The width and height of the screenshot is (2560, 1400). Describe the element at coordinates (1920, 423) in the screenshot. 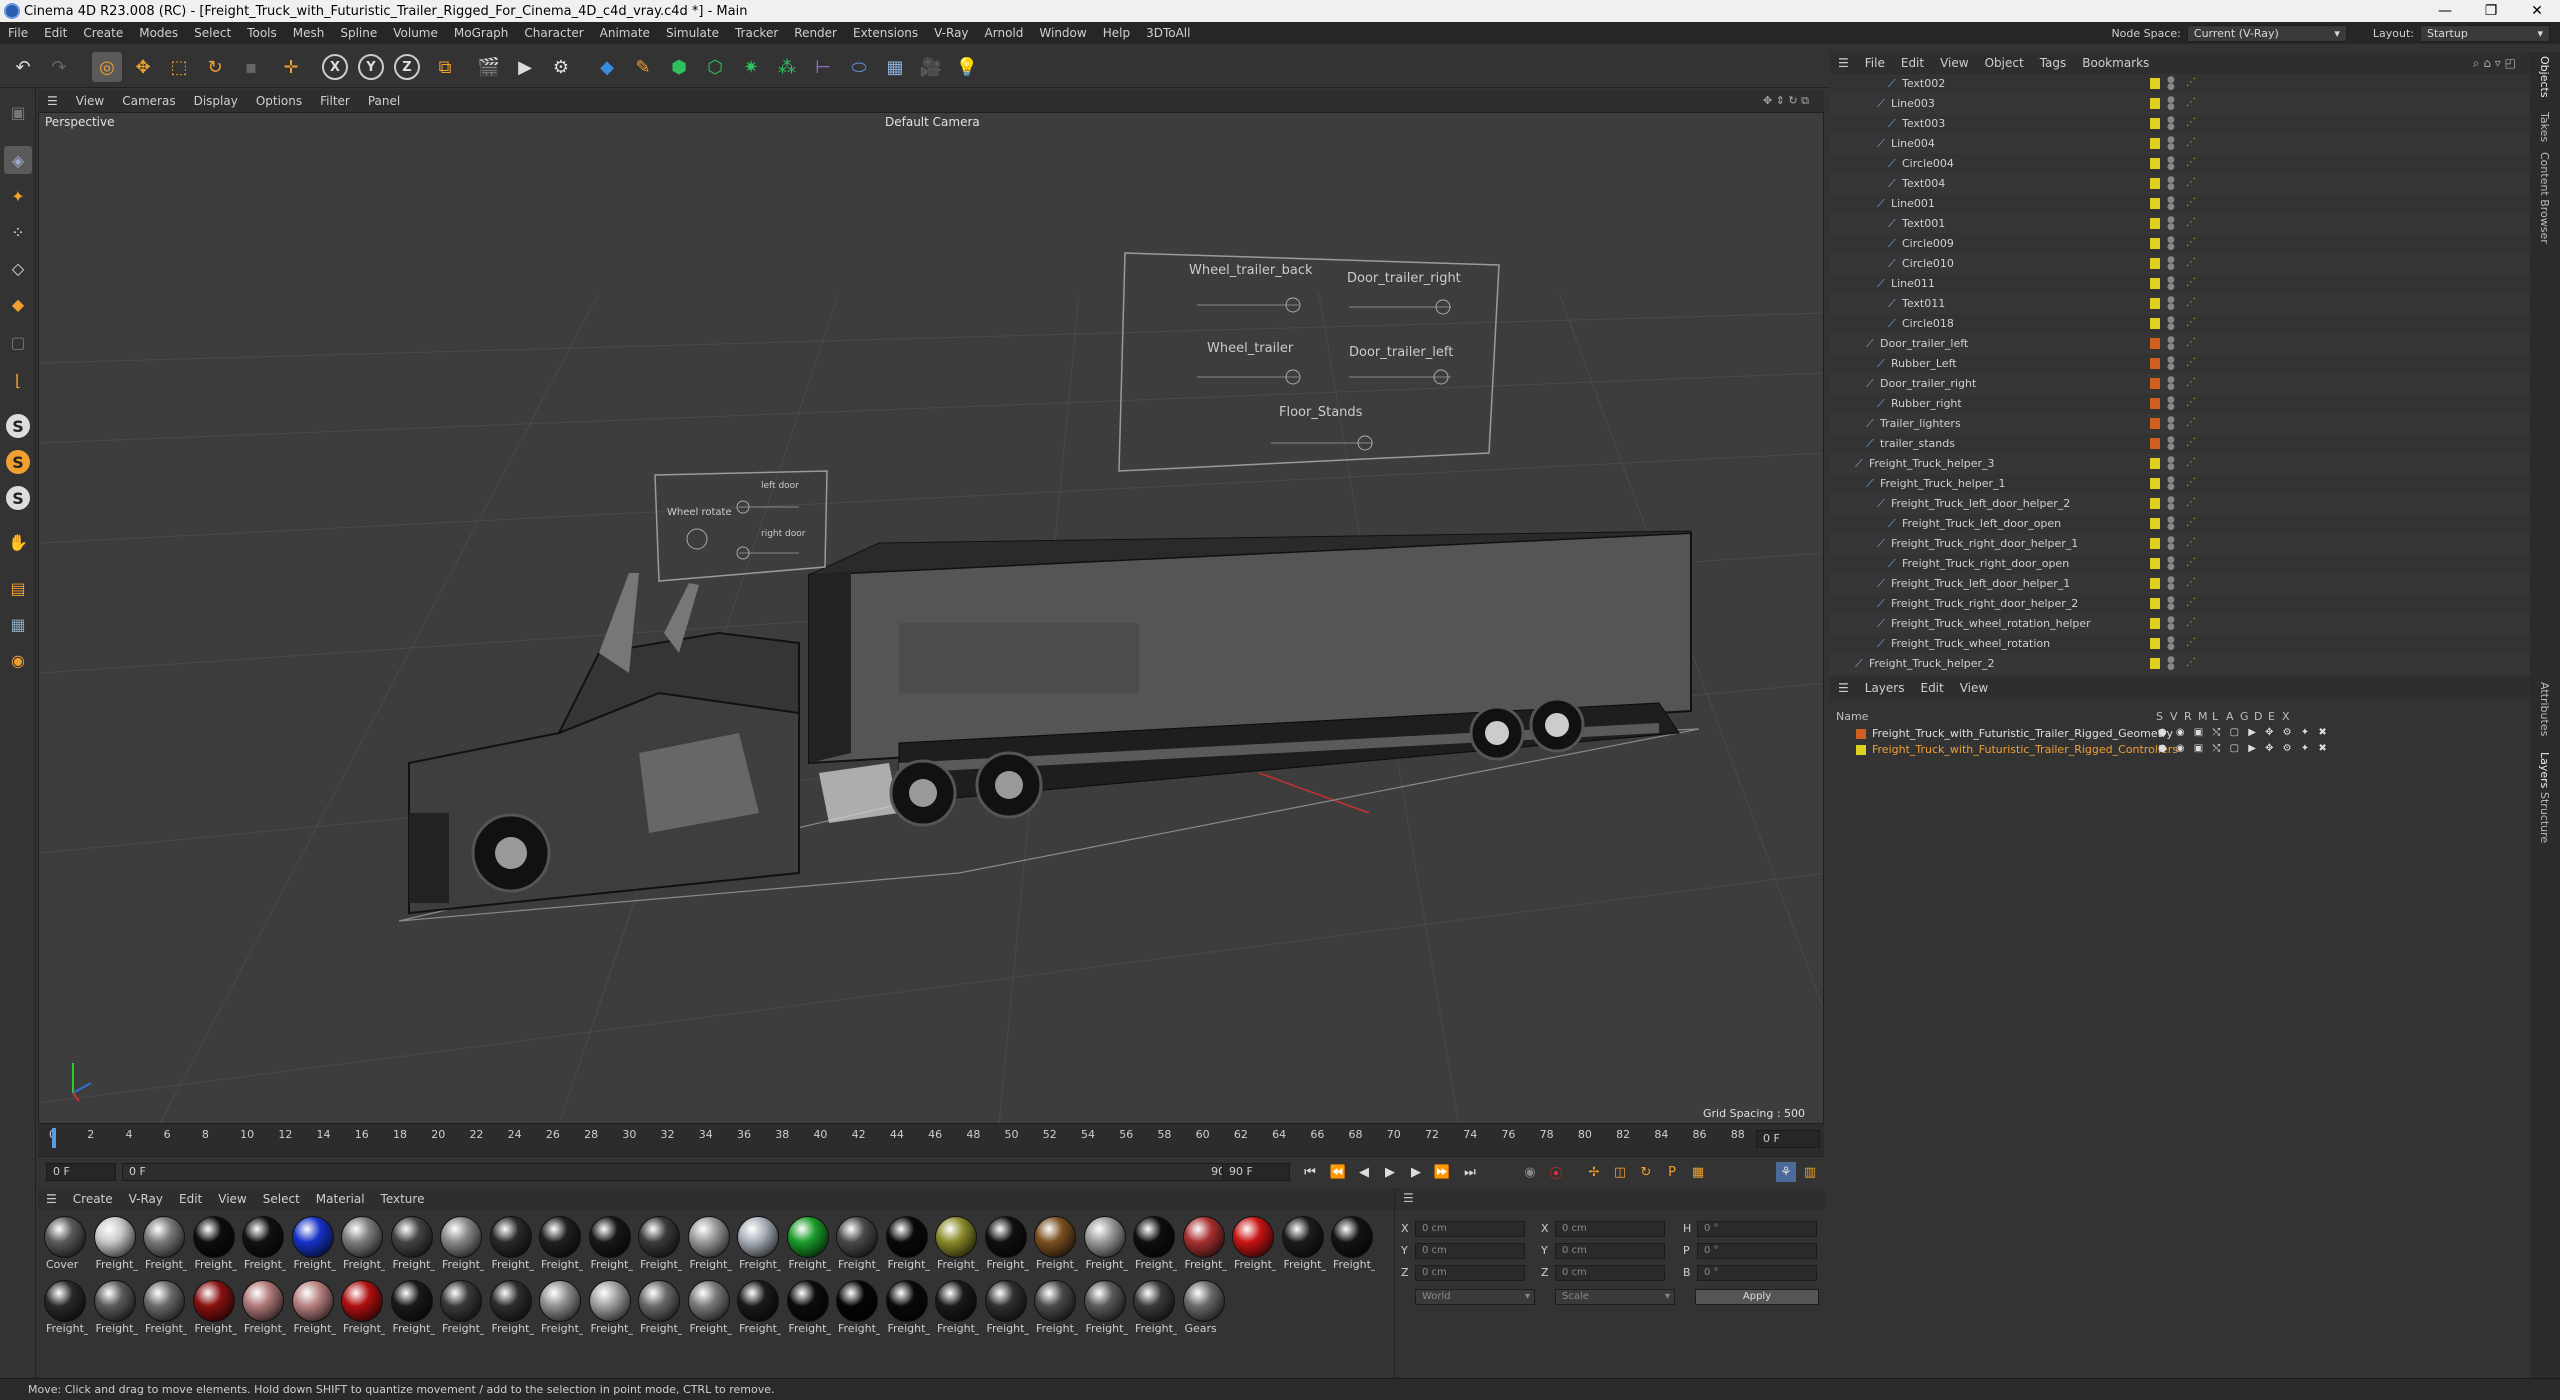

I see `object-name: Trailer_lighters` at that location.